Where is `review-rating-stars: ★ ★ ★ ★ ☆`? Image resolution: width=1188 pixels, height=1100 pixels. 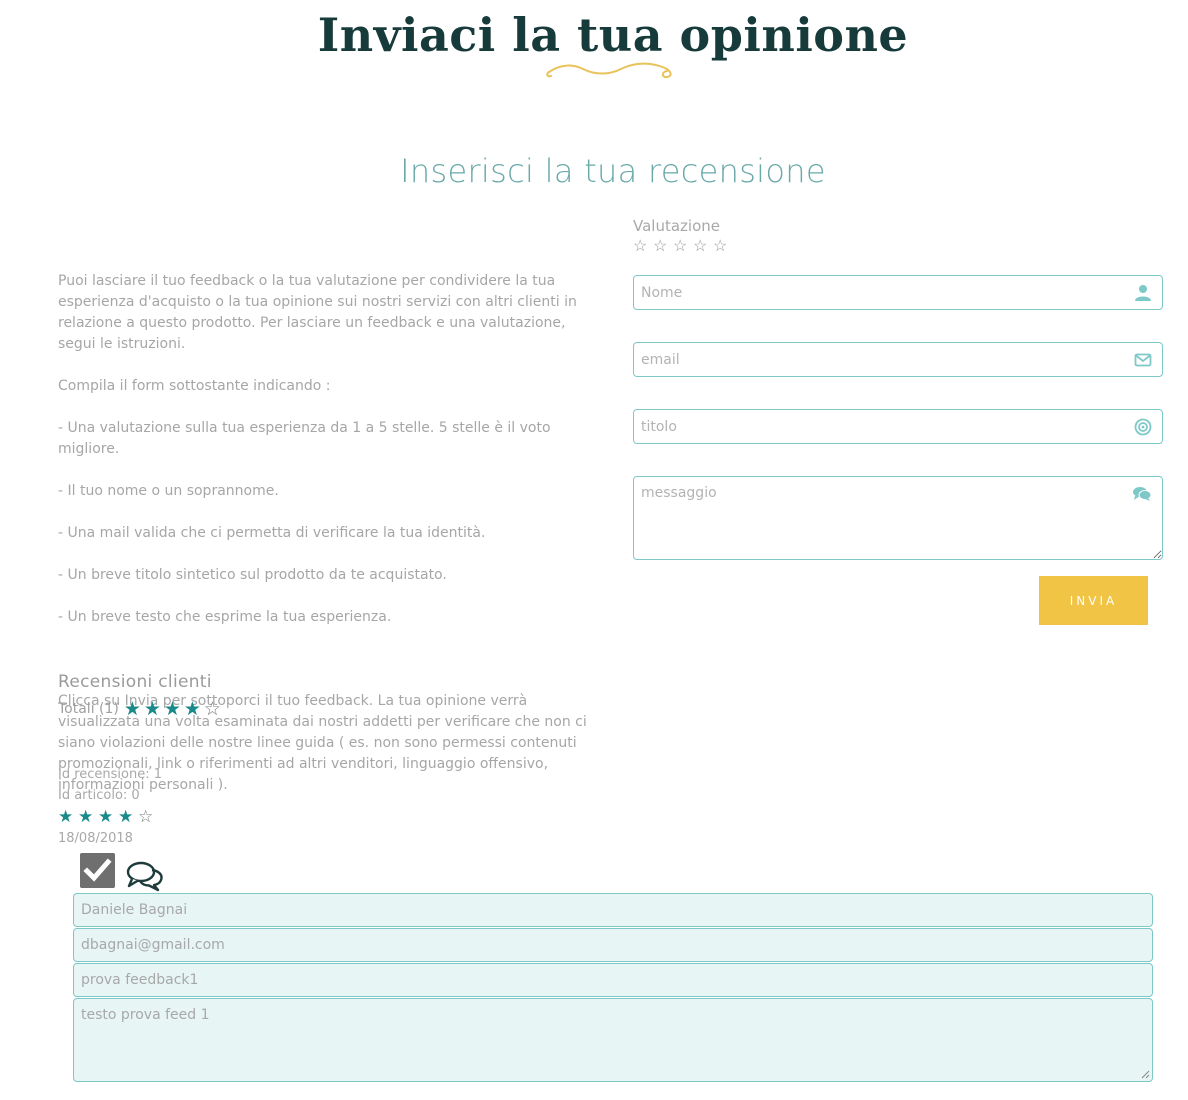
review-rating-stars: ★ ★ ★ ★ ☆ is located at coordinates (107, 817).